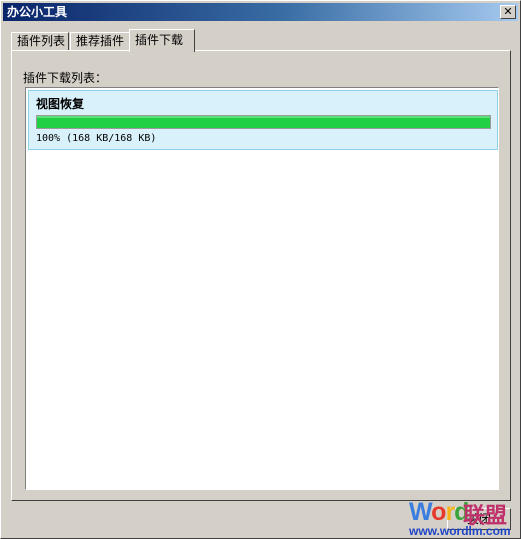 The width and height of the screenshot is (521, 539). I want to click on download-progress-bar, so click(263, 122).